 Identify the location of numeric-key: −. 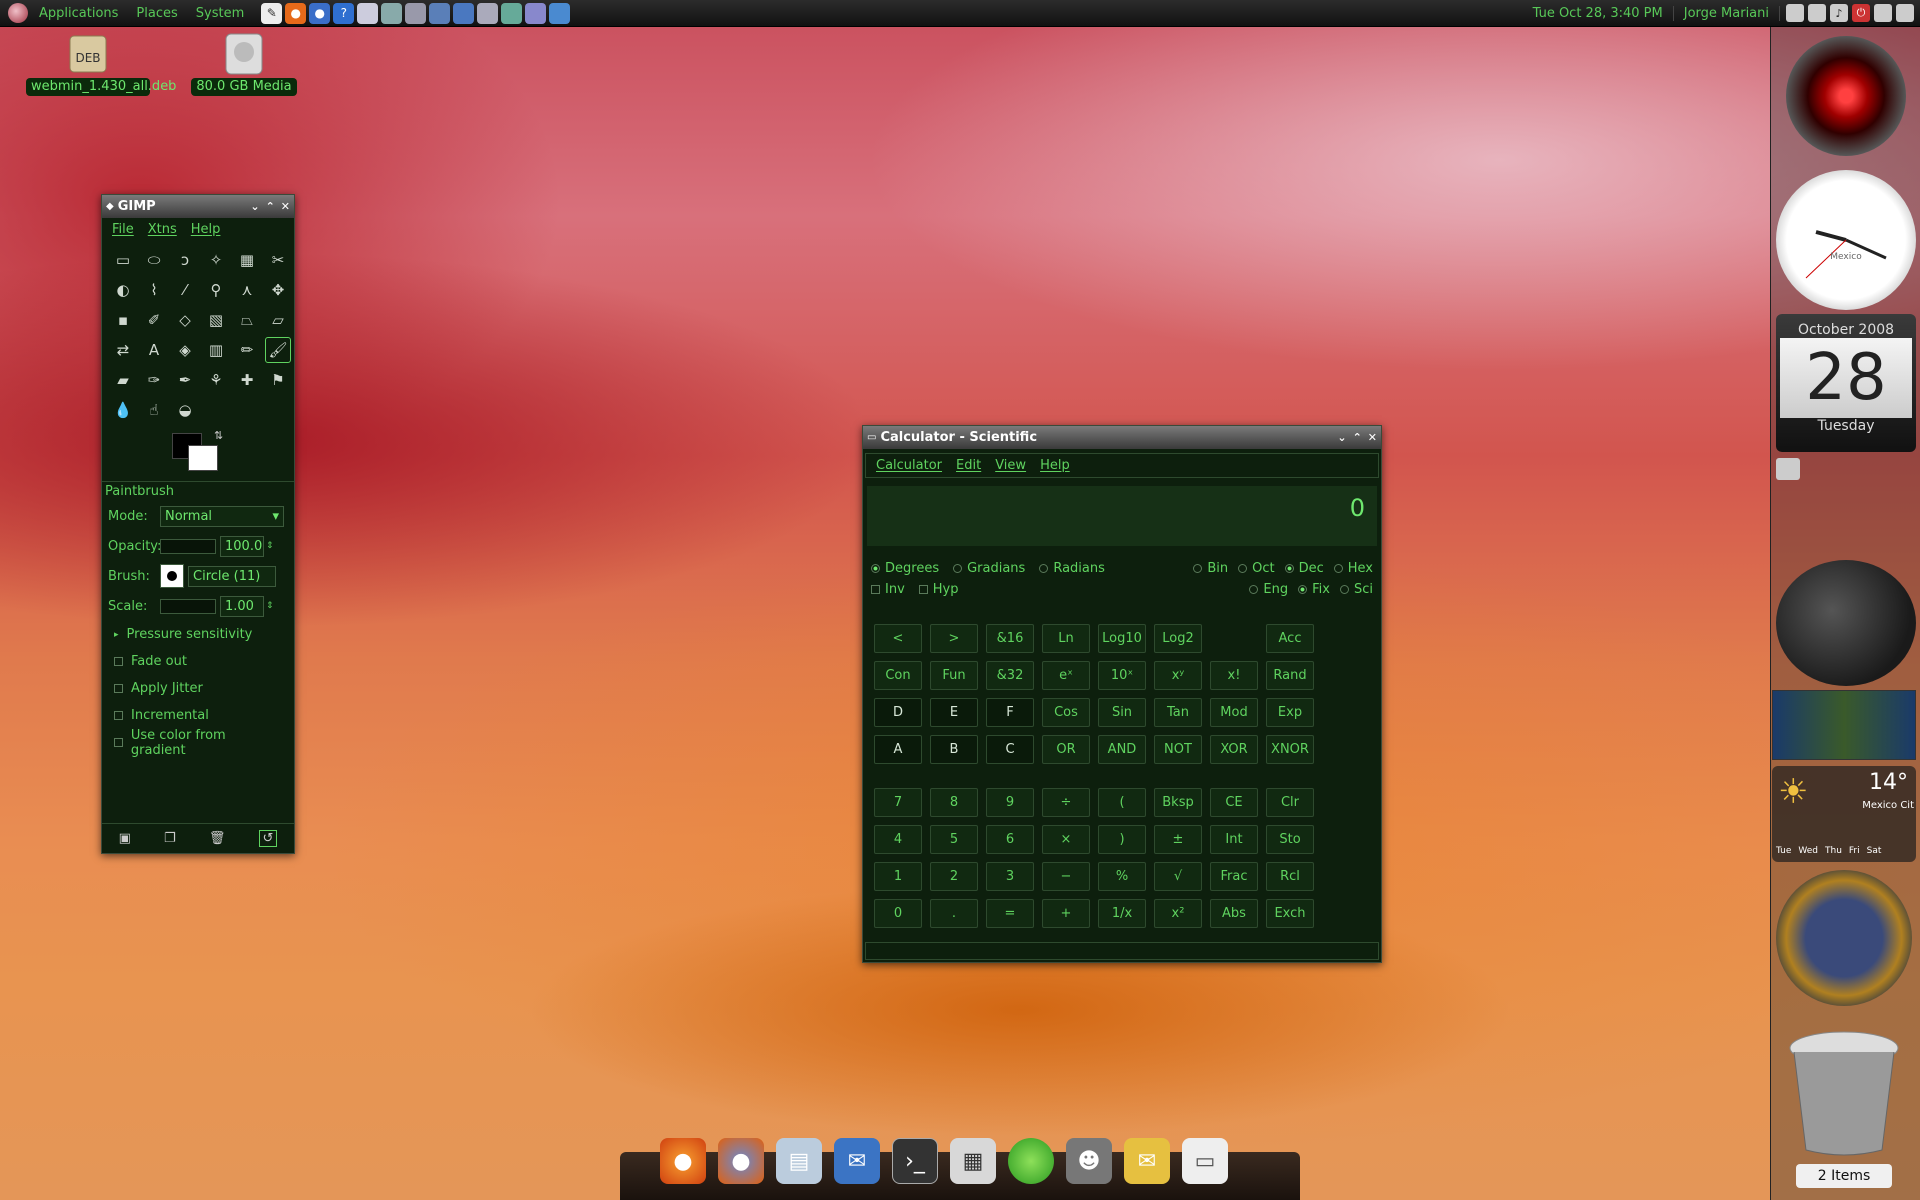
(1066, 876).